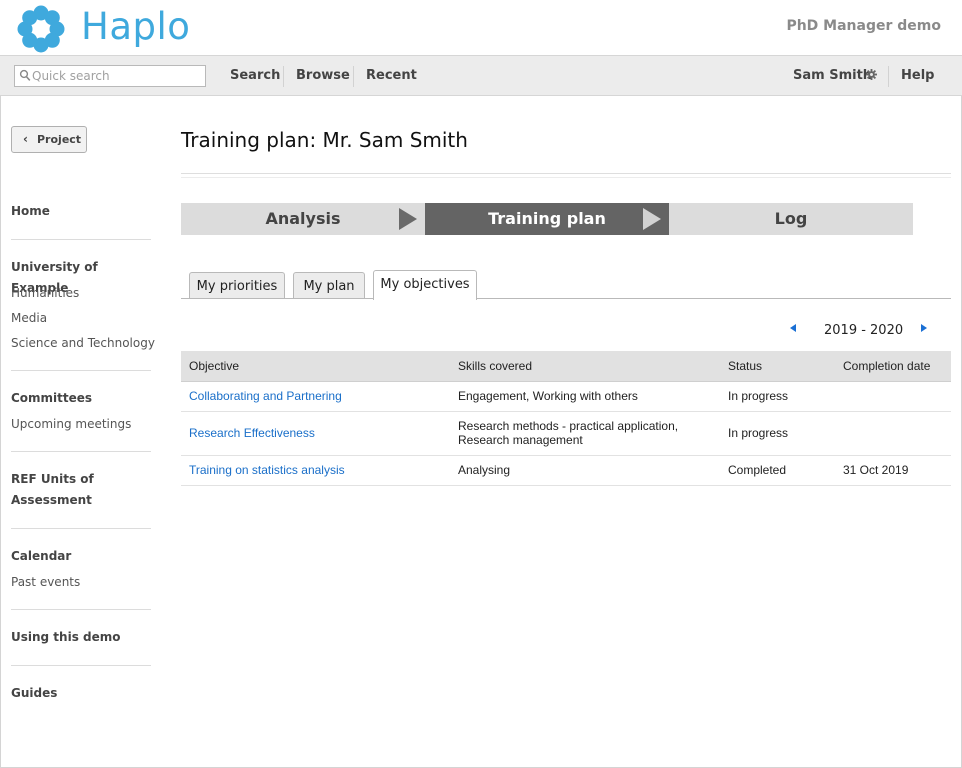  I want to click on sidebar-item-upcoming-meetings: Upcoming meetings, so click(71, 424).